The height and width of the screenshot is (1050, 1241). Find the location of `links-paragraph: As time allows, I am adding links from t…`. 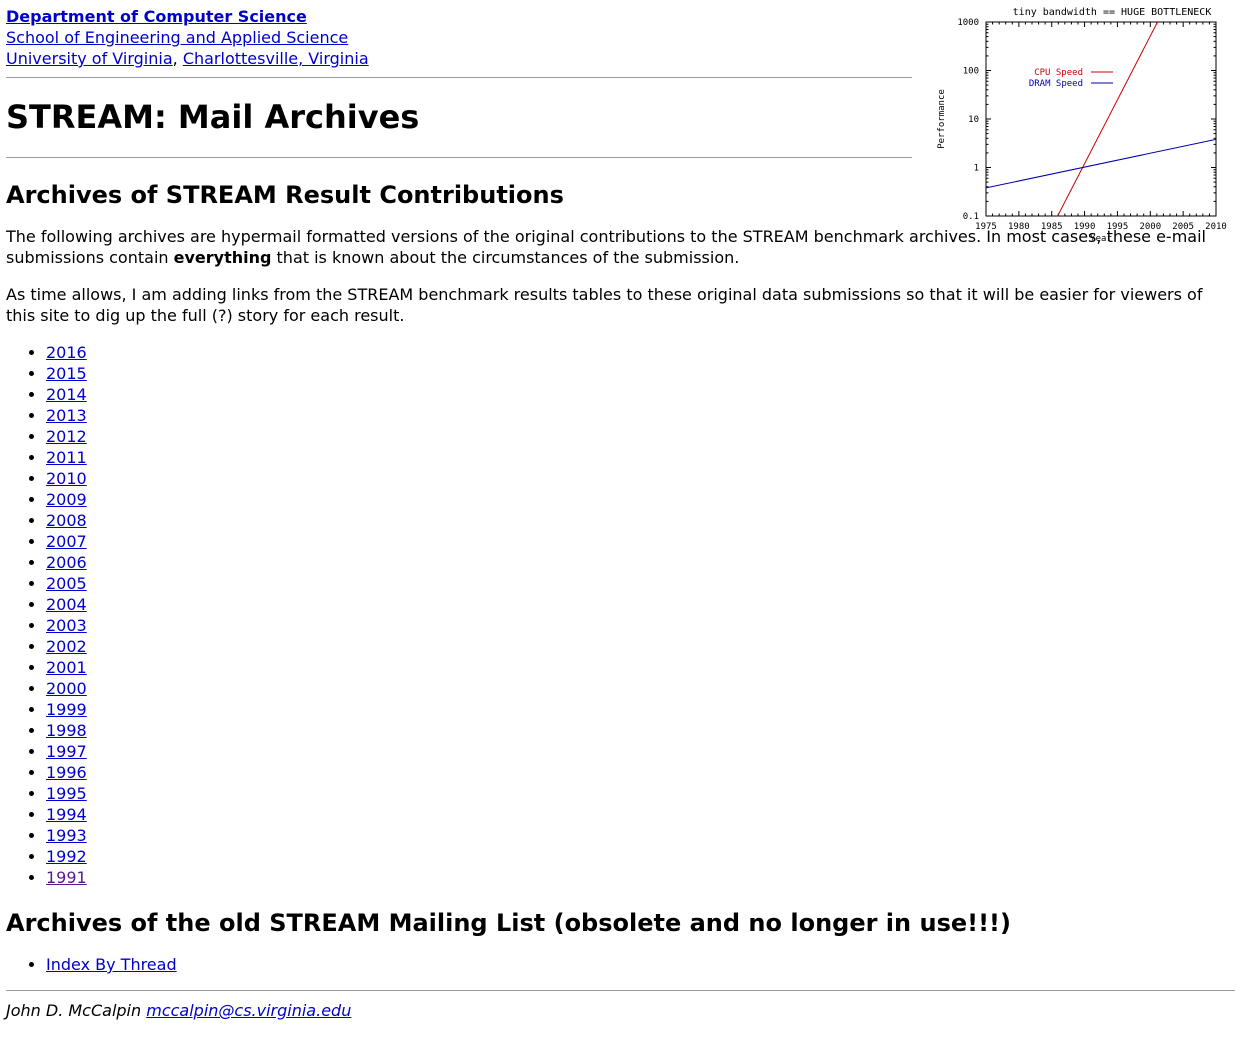

links-paragraph: As time allows, I am adding links from t… is located at coordinates (604, 305).